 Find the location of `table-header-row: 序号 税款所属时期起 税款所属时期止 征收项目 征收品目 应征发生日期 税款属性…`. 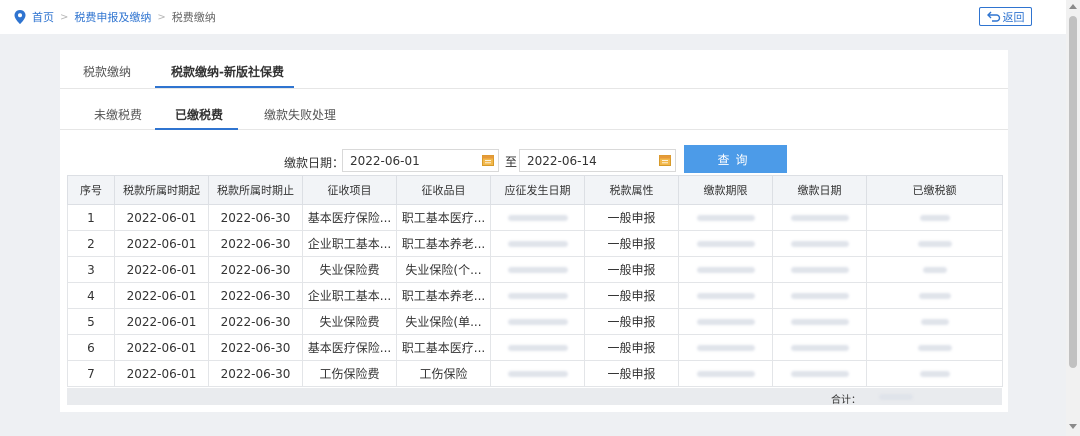

table-header-row: 序号 税款所属时期起 税款所属时期止 征收项目 征收品目 应征发生日期 税款属性… is located at coordinates (535, 190).